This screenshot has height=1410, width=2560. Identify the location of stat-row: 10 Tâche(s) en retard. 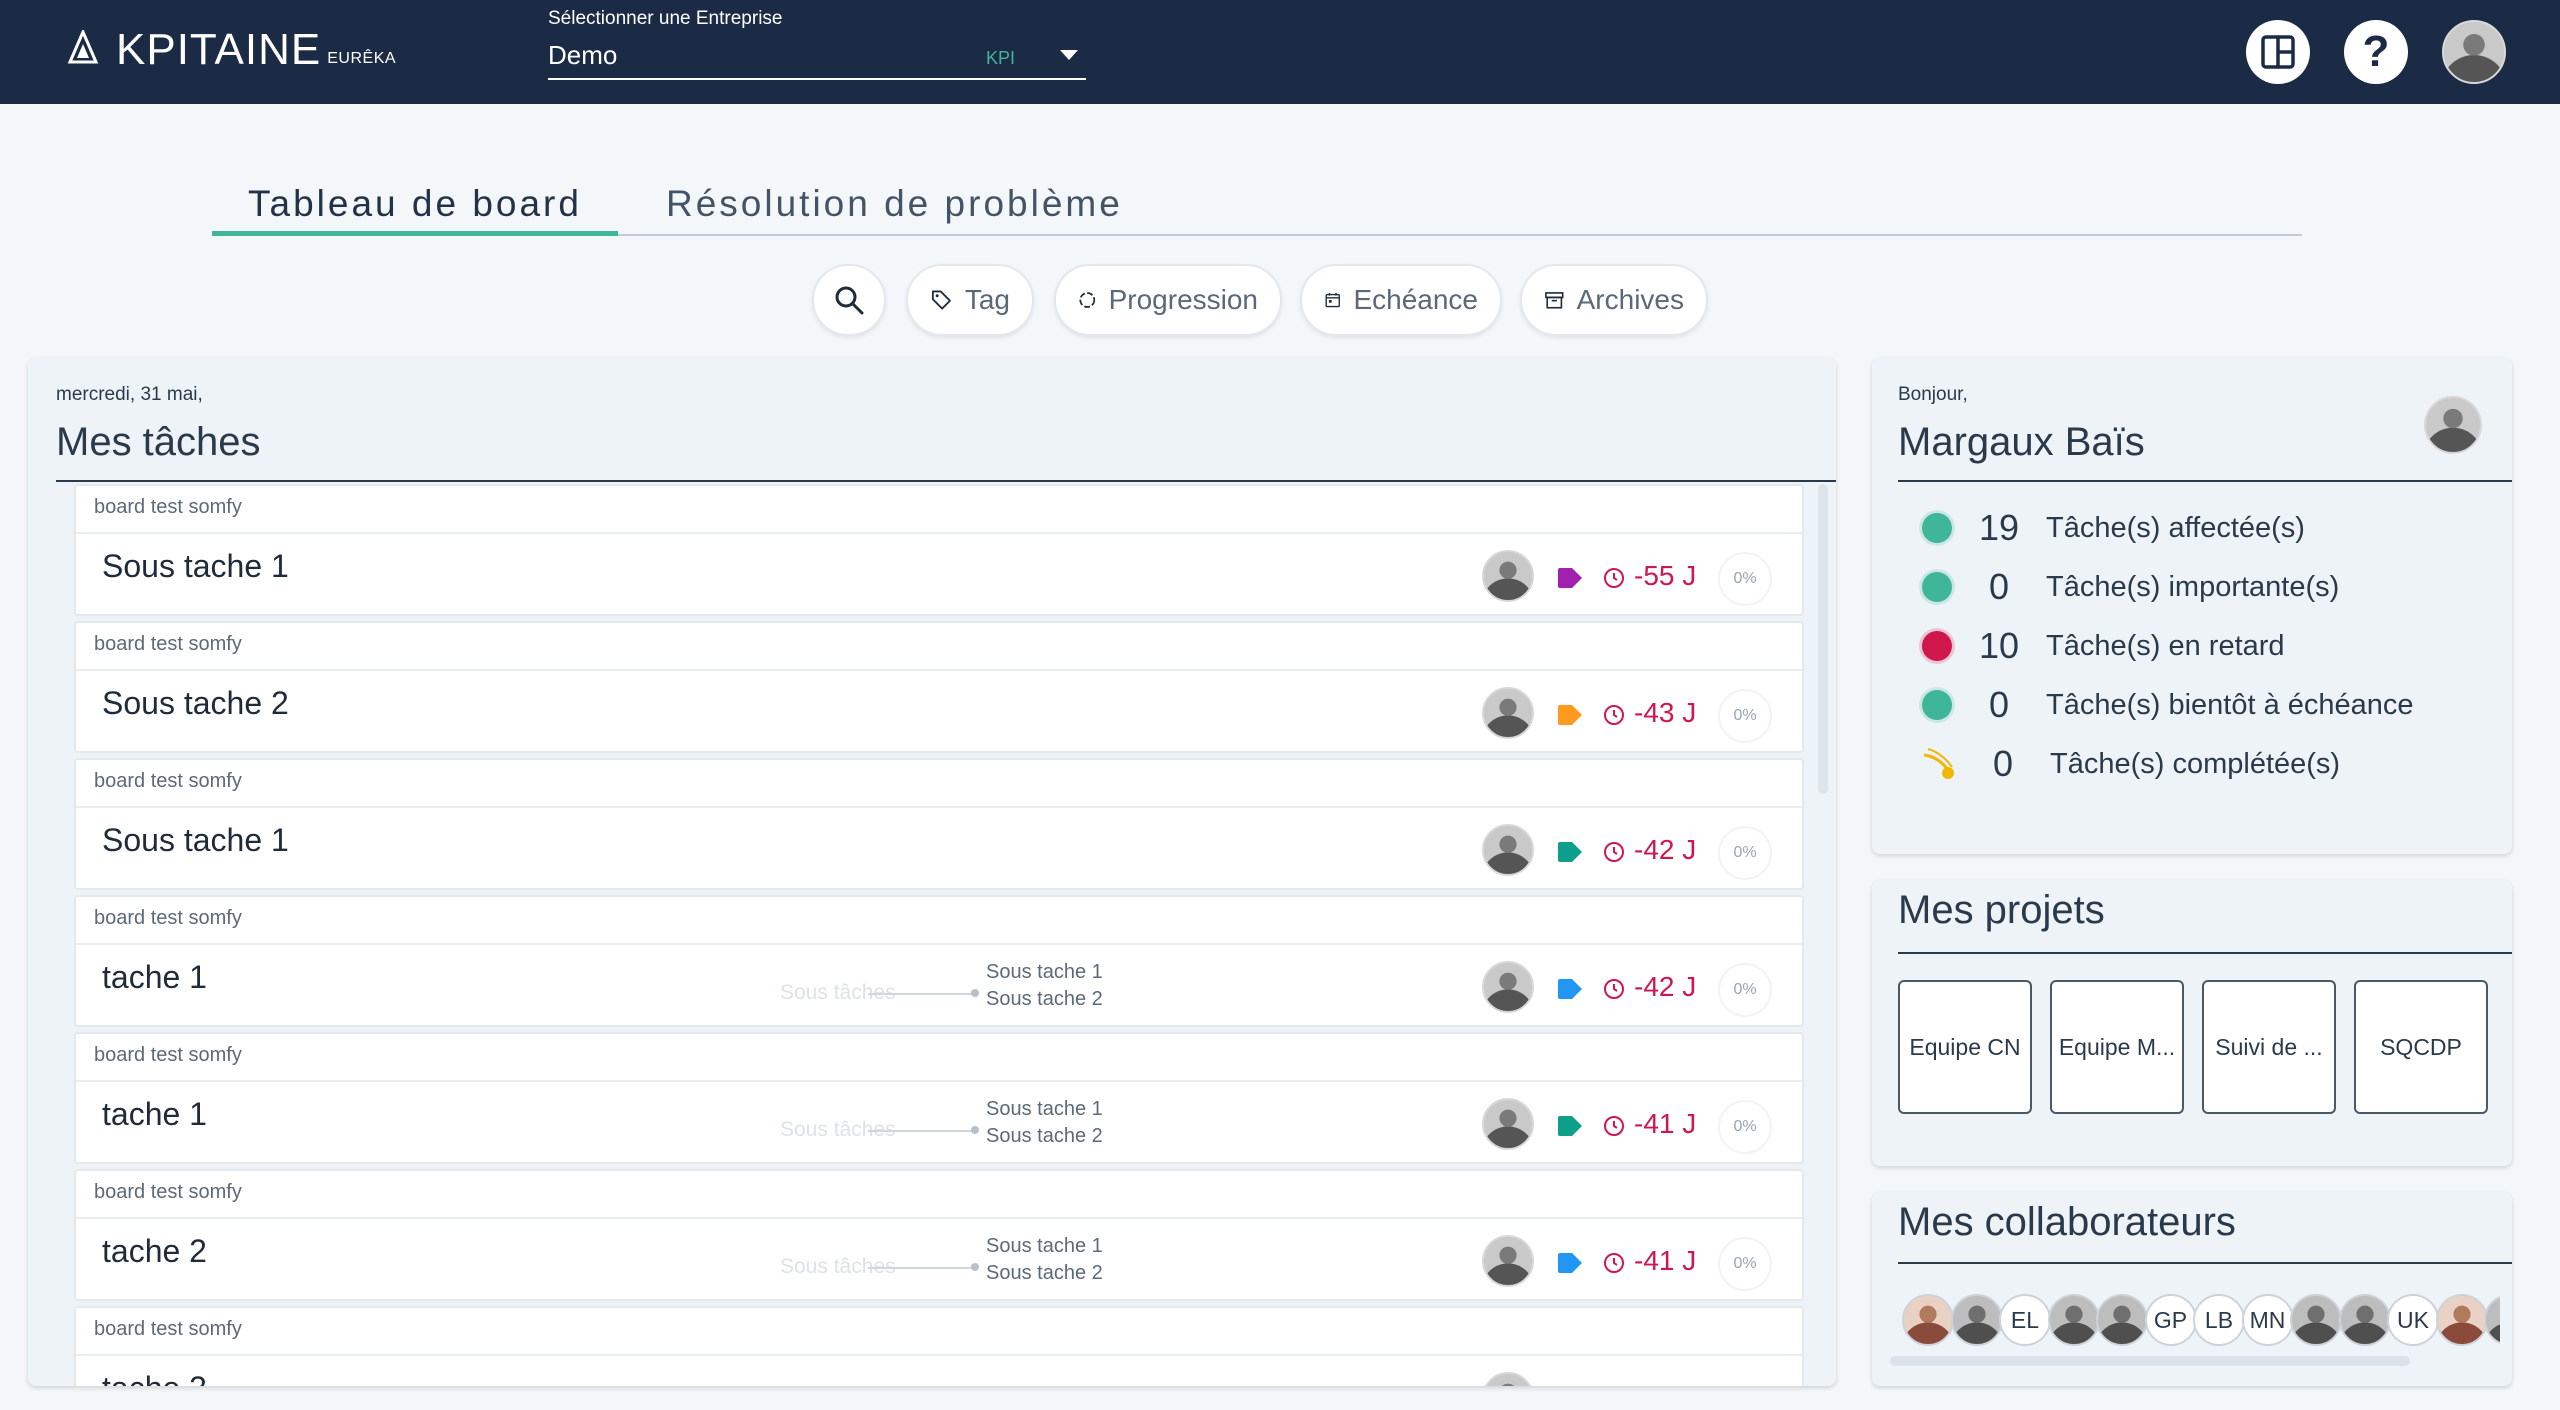
(2103, 645).